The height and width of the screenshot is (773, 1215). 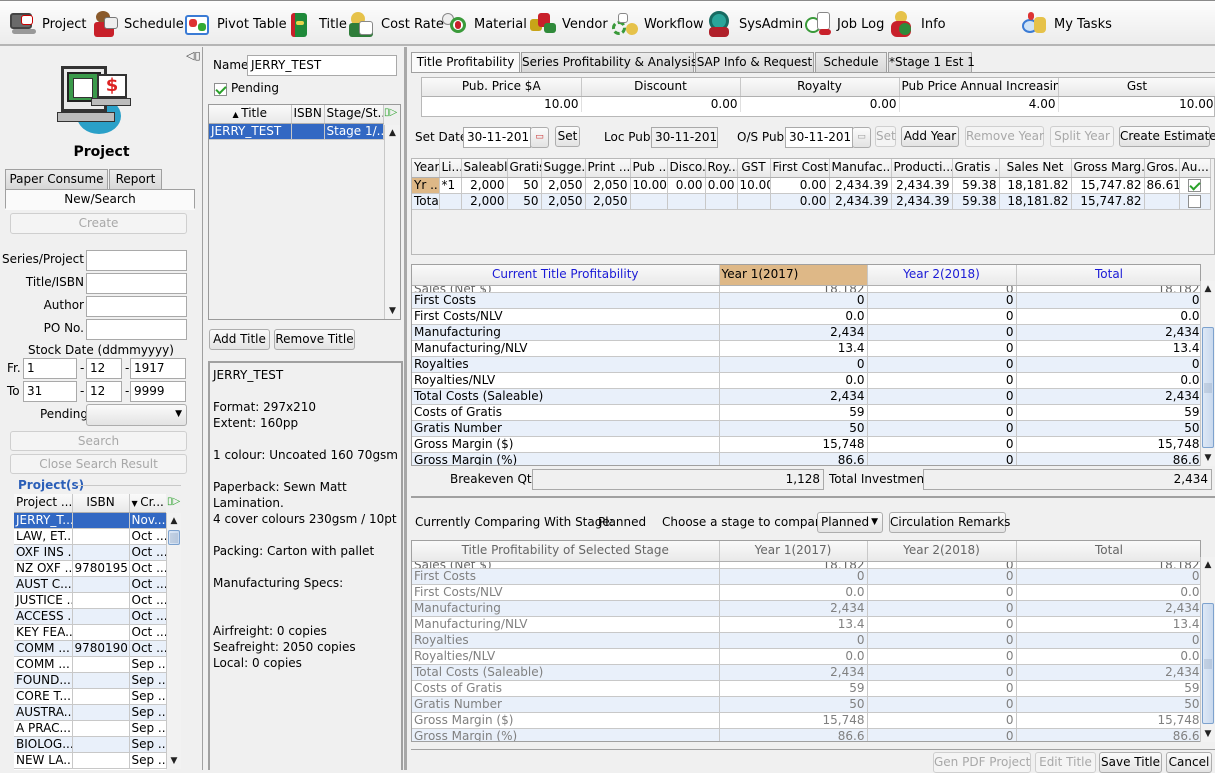 I want to click on create-estimate-button: Create Estimate, so click(x=1167, y=136).